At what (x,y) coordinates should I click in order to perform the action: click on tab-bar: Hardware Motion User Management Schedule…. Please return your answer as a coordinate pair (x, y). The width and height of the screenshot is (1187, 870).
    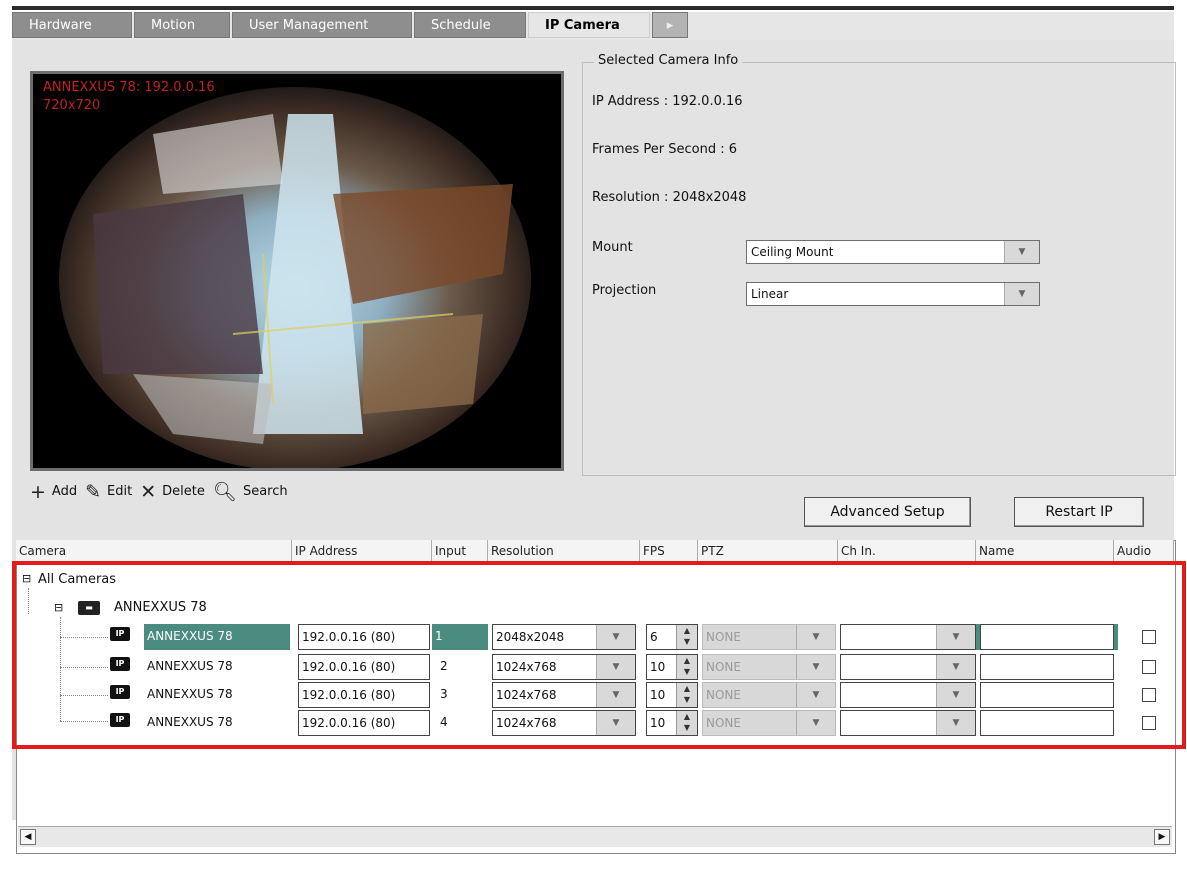
    Looking at the image, I should click on (593, 26).